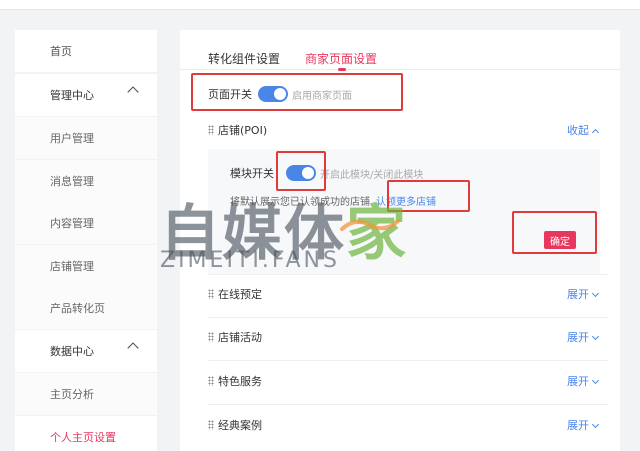 This screenshot has width=640, height=451. Describe the element at coordinates (342, 69) in the screenshot. I see `active-tab-indicator` at that location.